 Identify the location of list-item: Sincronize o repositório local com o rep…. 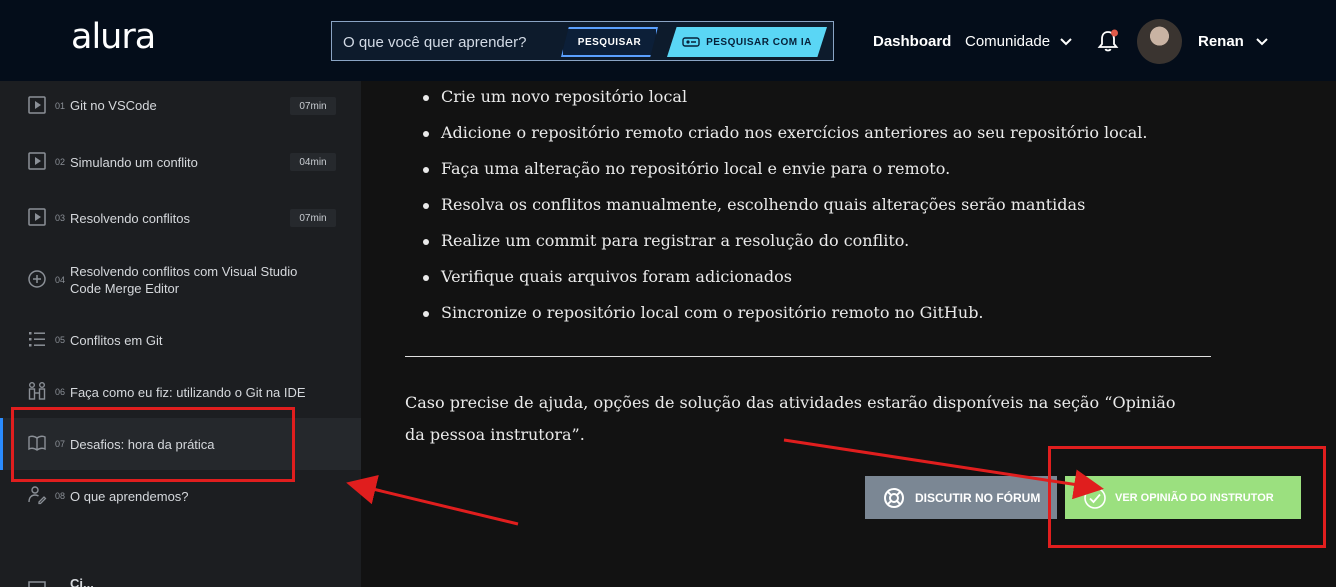
(785, 319).